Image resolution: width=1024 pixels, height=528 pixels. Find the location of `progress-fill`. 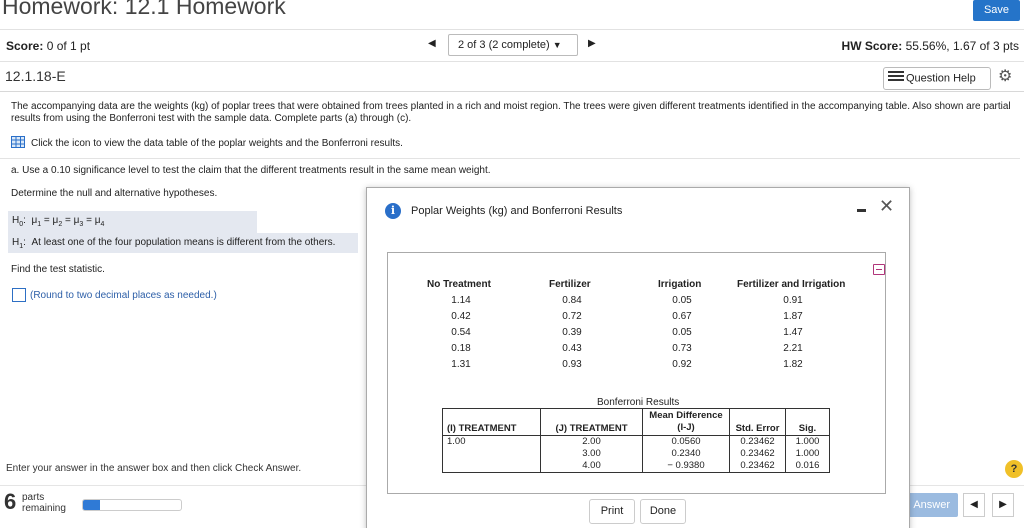

progress-fill is located at coordinates (91, 505).